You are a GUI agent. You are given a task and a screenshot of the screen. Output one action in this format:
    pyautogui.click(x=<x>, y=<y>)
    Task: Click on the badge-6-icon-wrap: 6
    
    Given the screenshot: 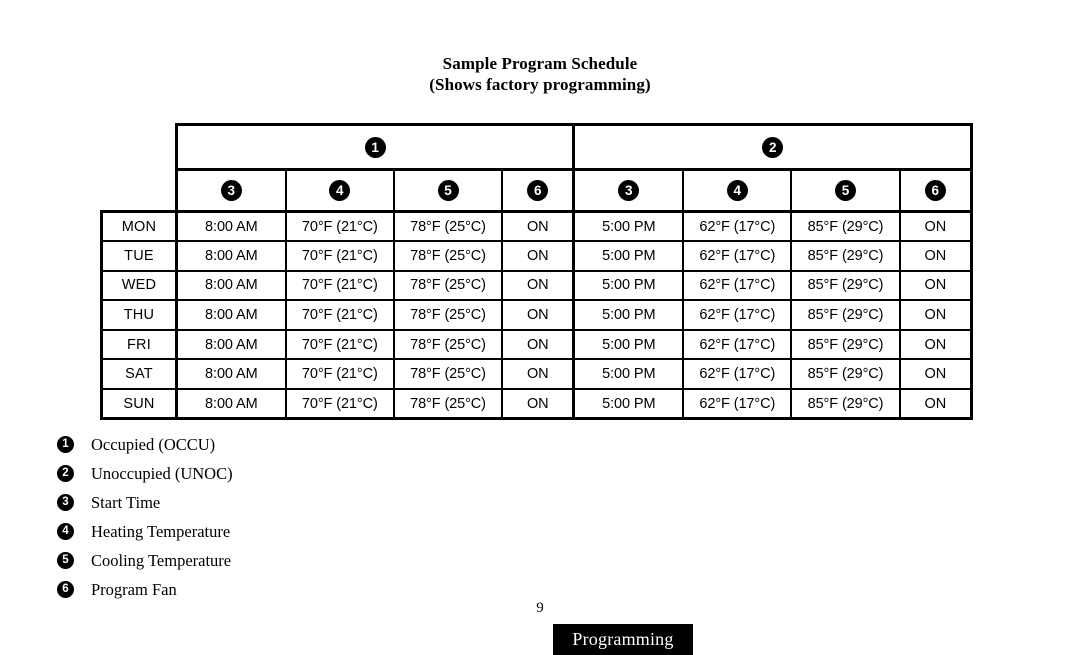 What is the action you would take?
    pyautogui.click(x=74, y=589)
    